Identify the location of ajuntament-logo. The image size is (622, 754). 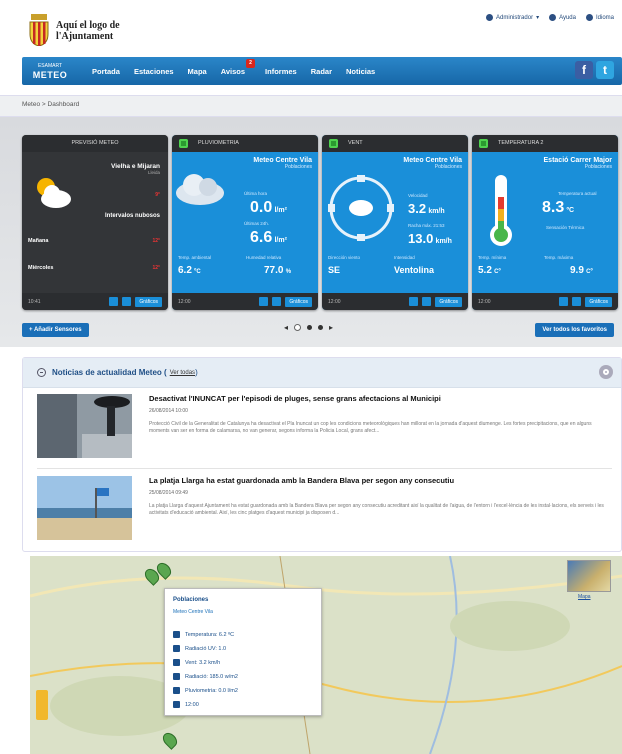
(39, 30).